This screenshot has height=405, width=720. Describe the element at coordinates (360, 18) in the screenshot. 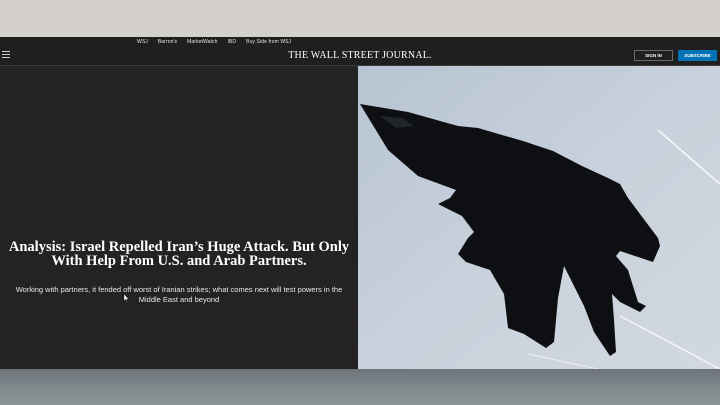

I see `top-background` at that location.